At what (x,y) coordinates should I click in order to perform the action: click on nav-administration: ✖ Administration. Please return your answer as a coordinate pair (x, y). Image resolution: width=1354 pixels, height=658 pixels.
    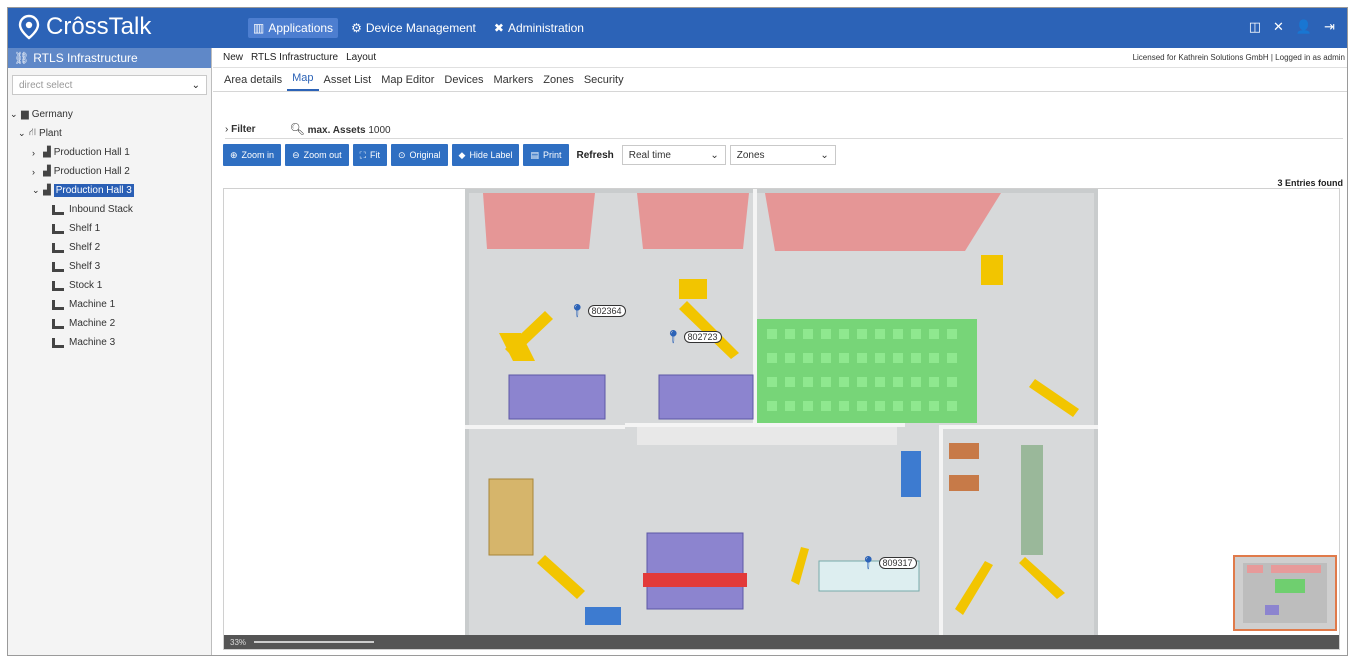
    Looking at the image, I should click on (539, 28).